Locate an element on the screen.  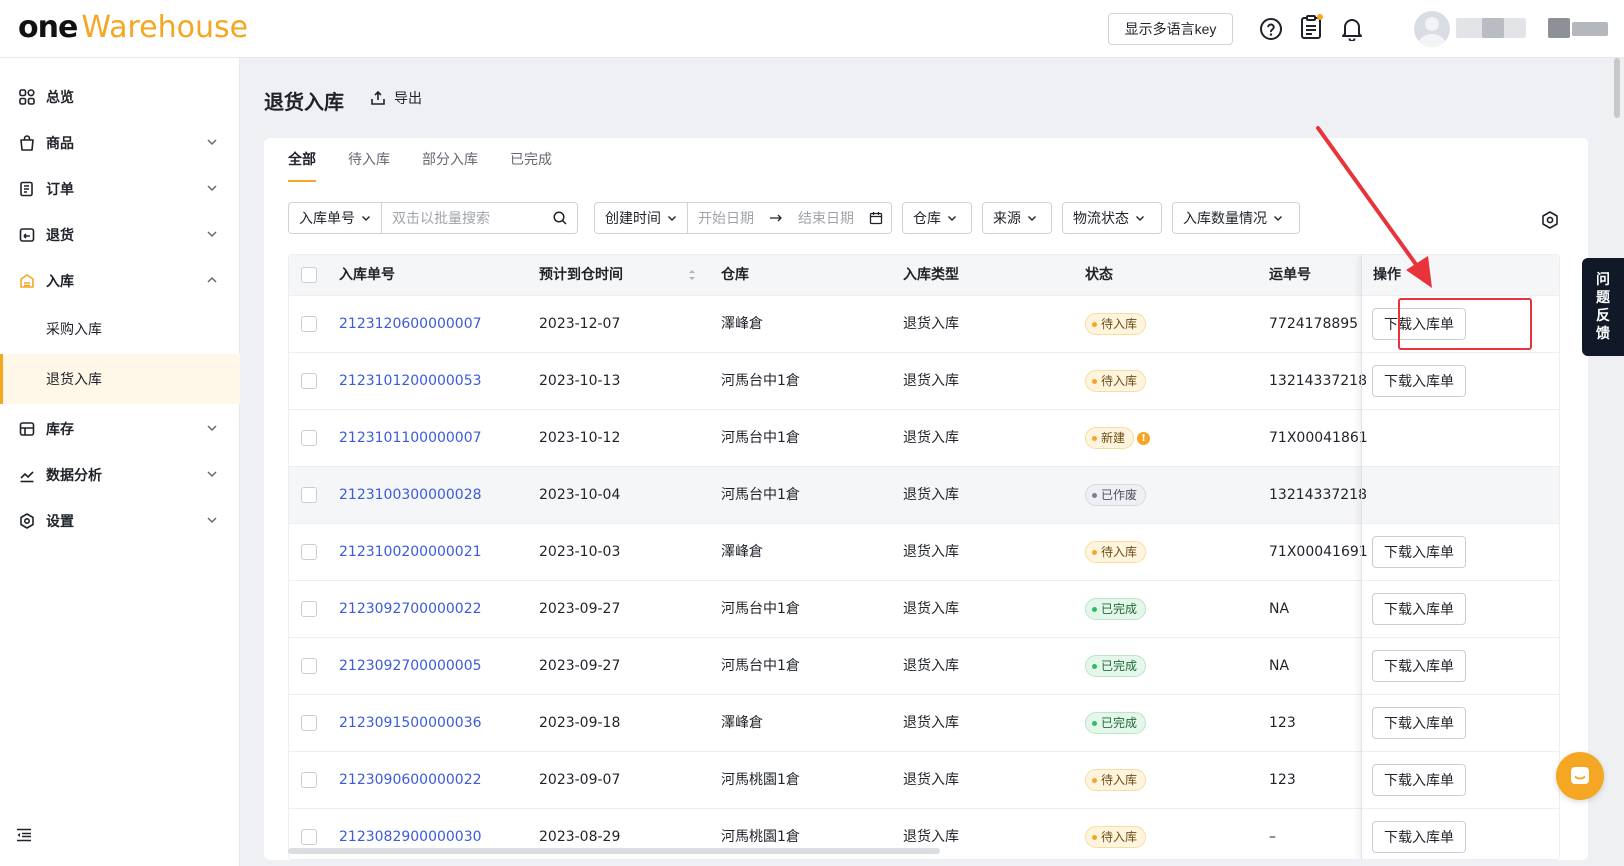
export-button: 导出 is located at coordinates (396, 98).